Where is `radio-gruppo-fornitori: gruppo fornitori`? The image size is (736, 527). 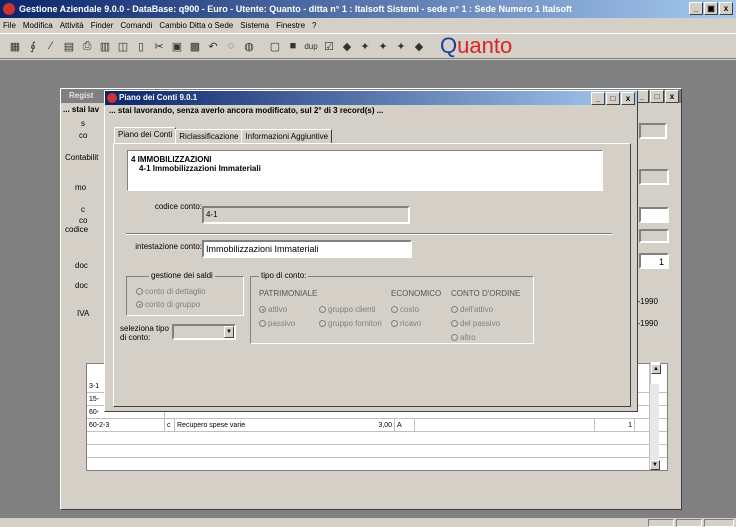
radio-gruppo-fornitori: gruppo fornitori is located at coordinates (350, 323).